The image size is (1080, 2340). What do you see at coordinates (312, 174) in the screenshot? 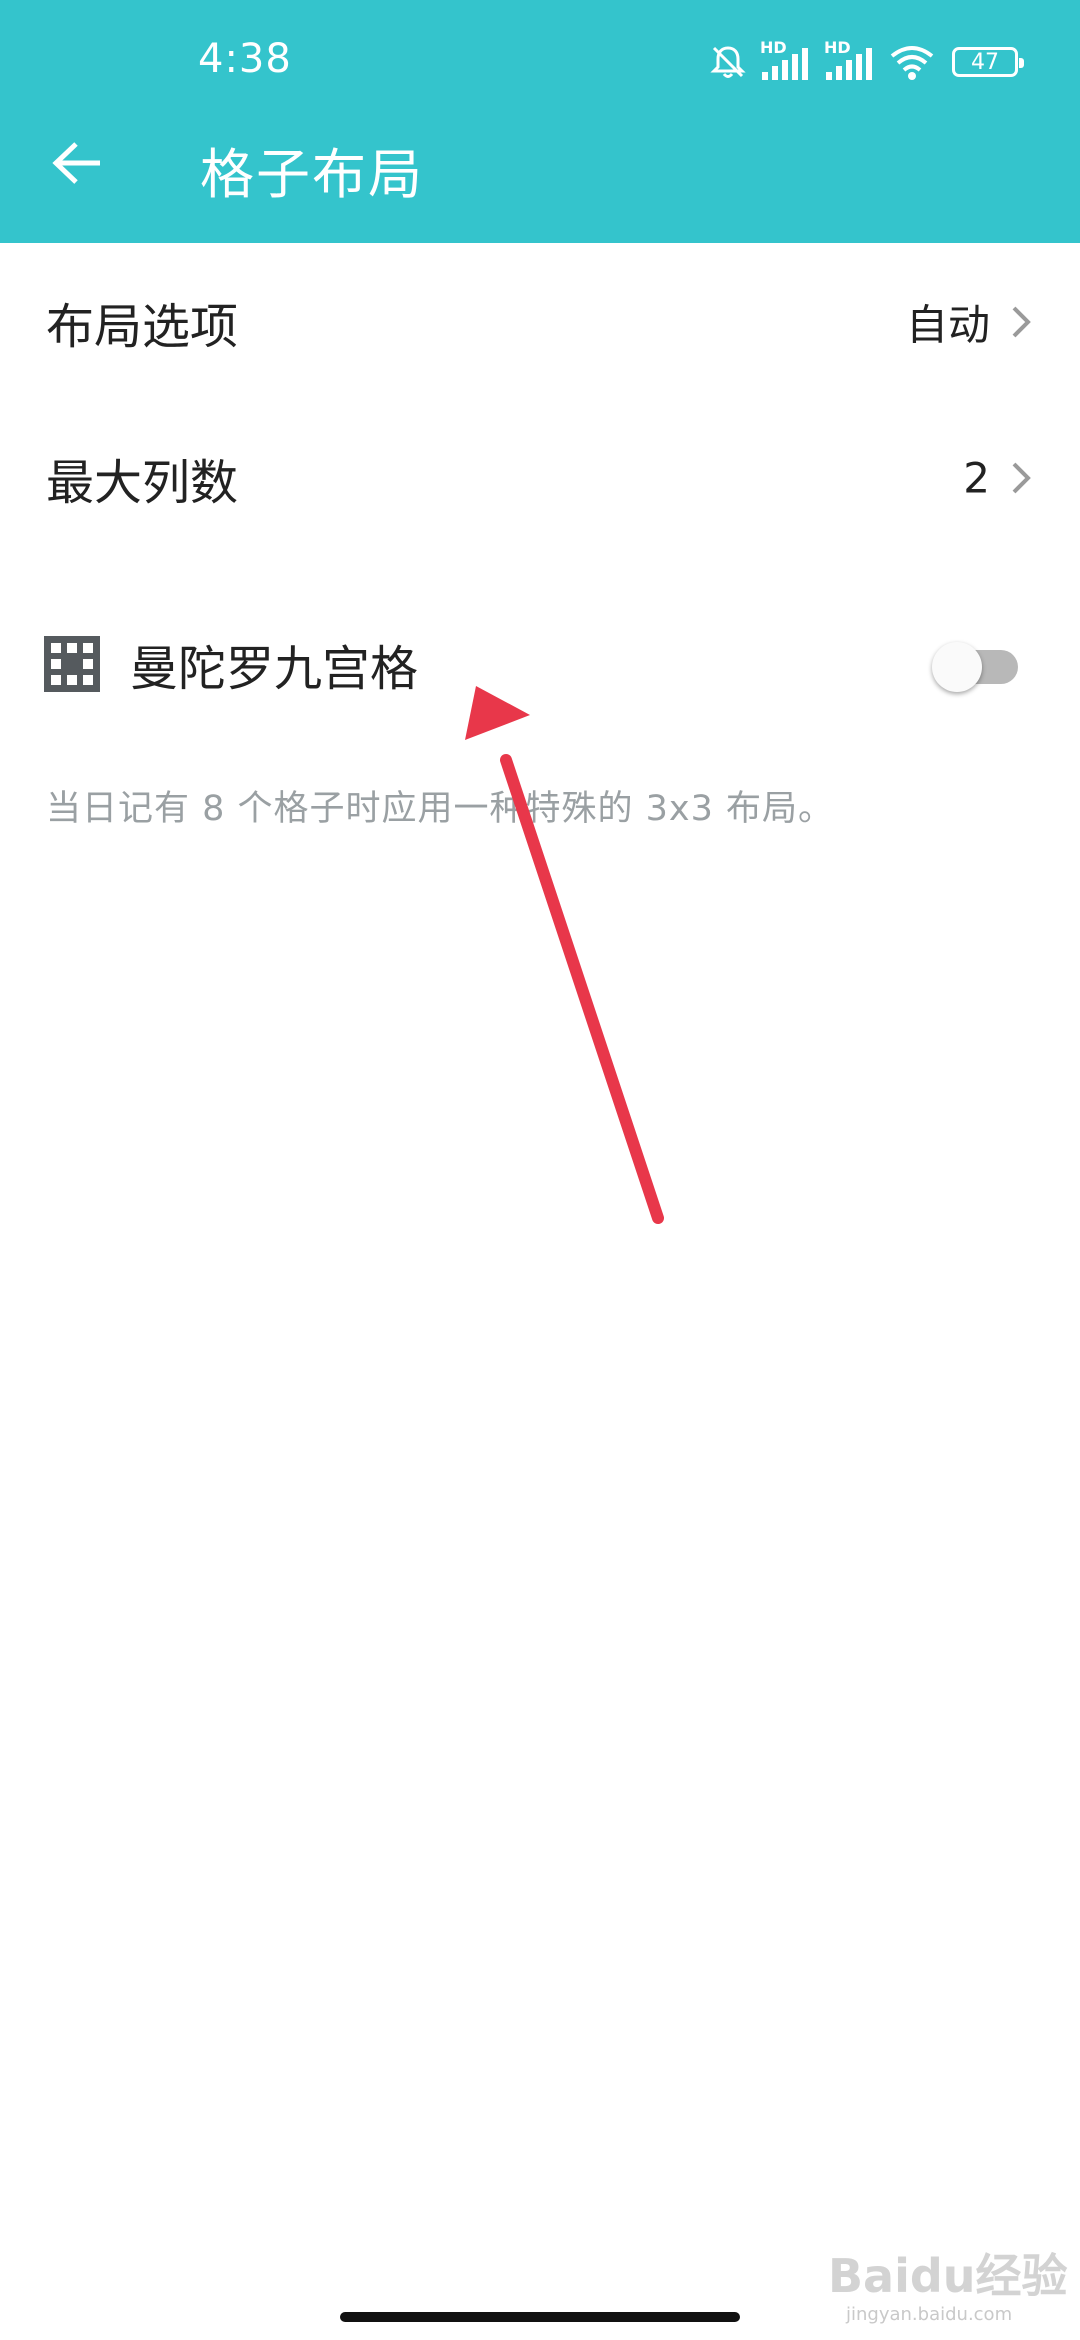
I see `page-title: 格子布局` at bounding box center [312, 174].